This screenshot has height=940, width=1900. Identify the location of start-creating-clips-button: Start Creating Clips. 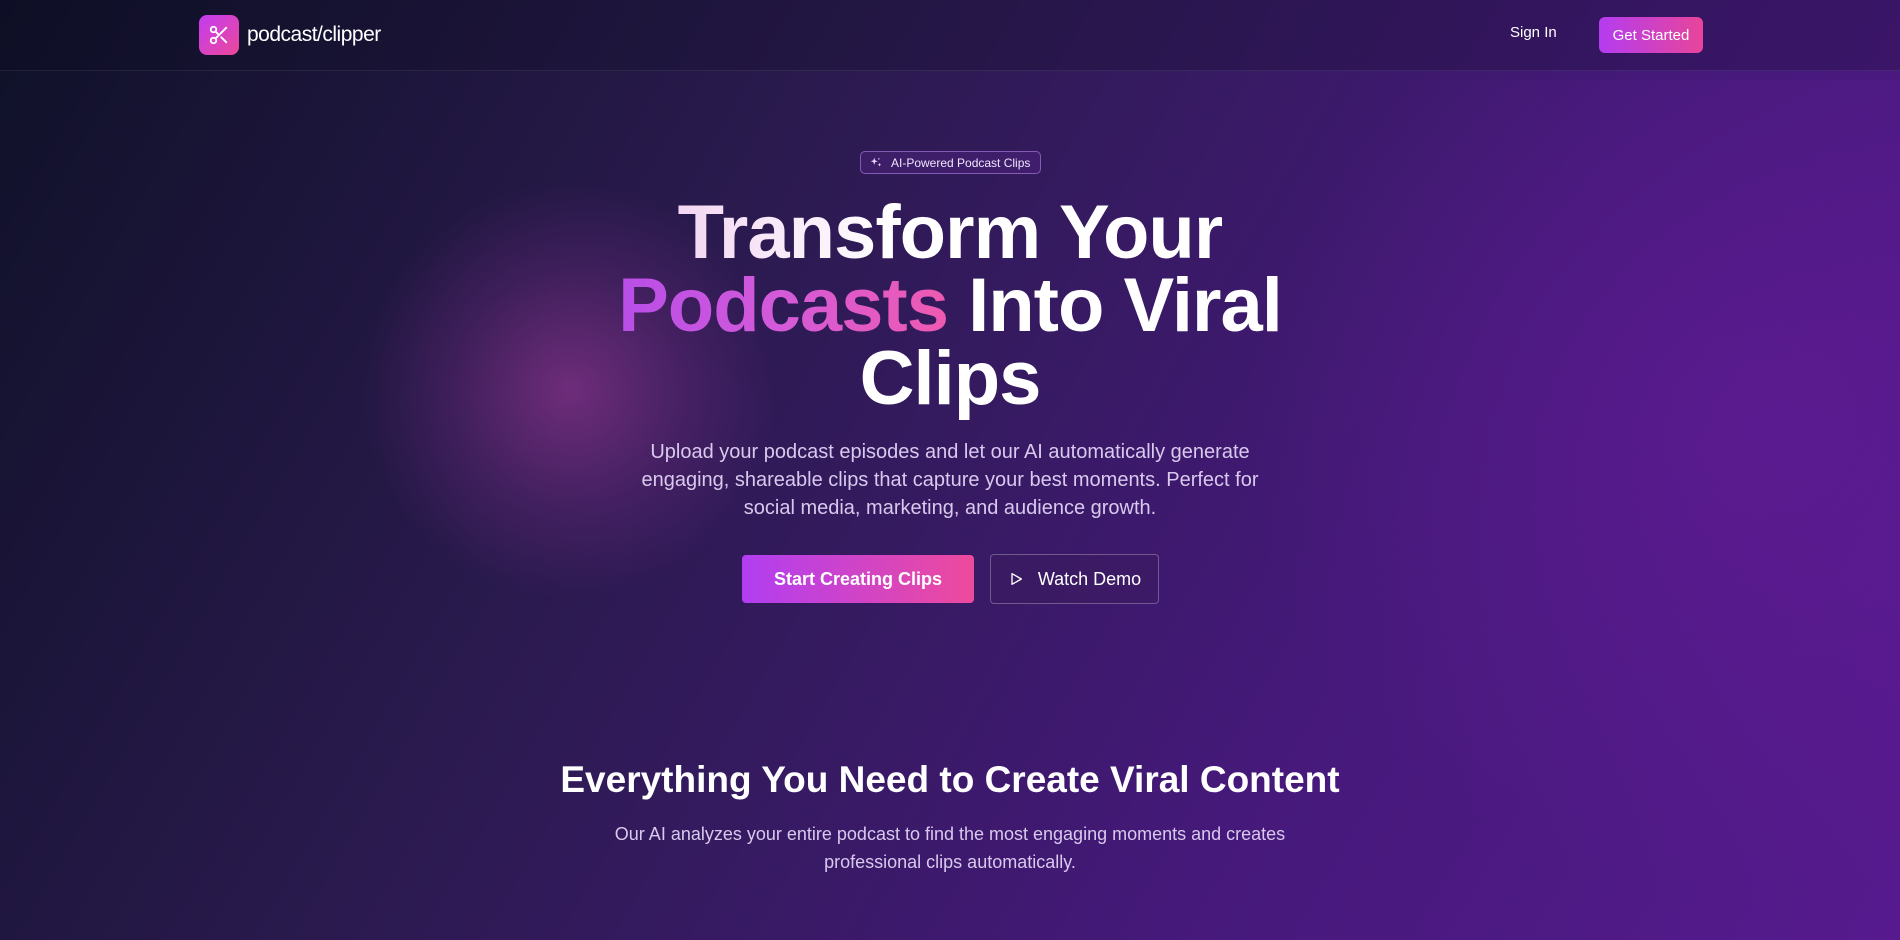
(858, 579).